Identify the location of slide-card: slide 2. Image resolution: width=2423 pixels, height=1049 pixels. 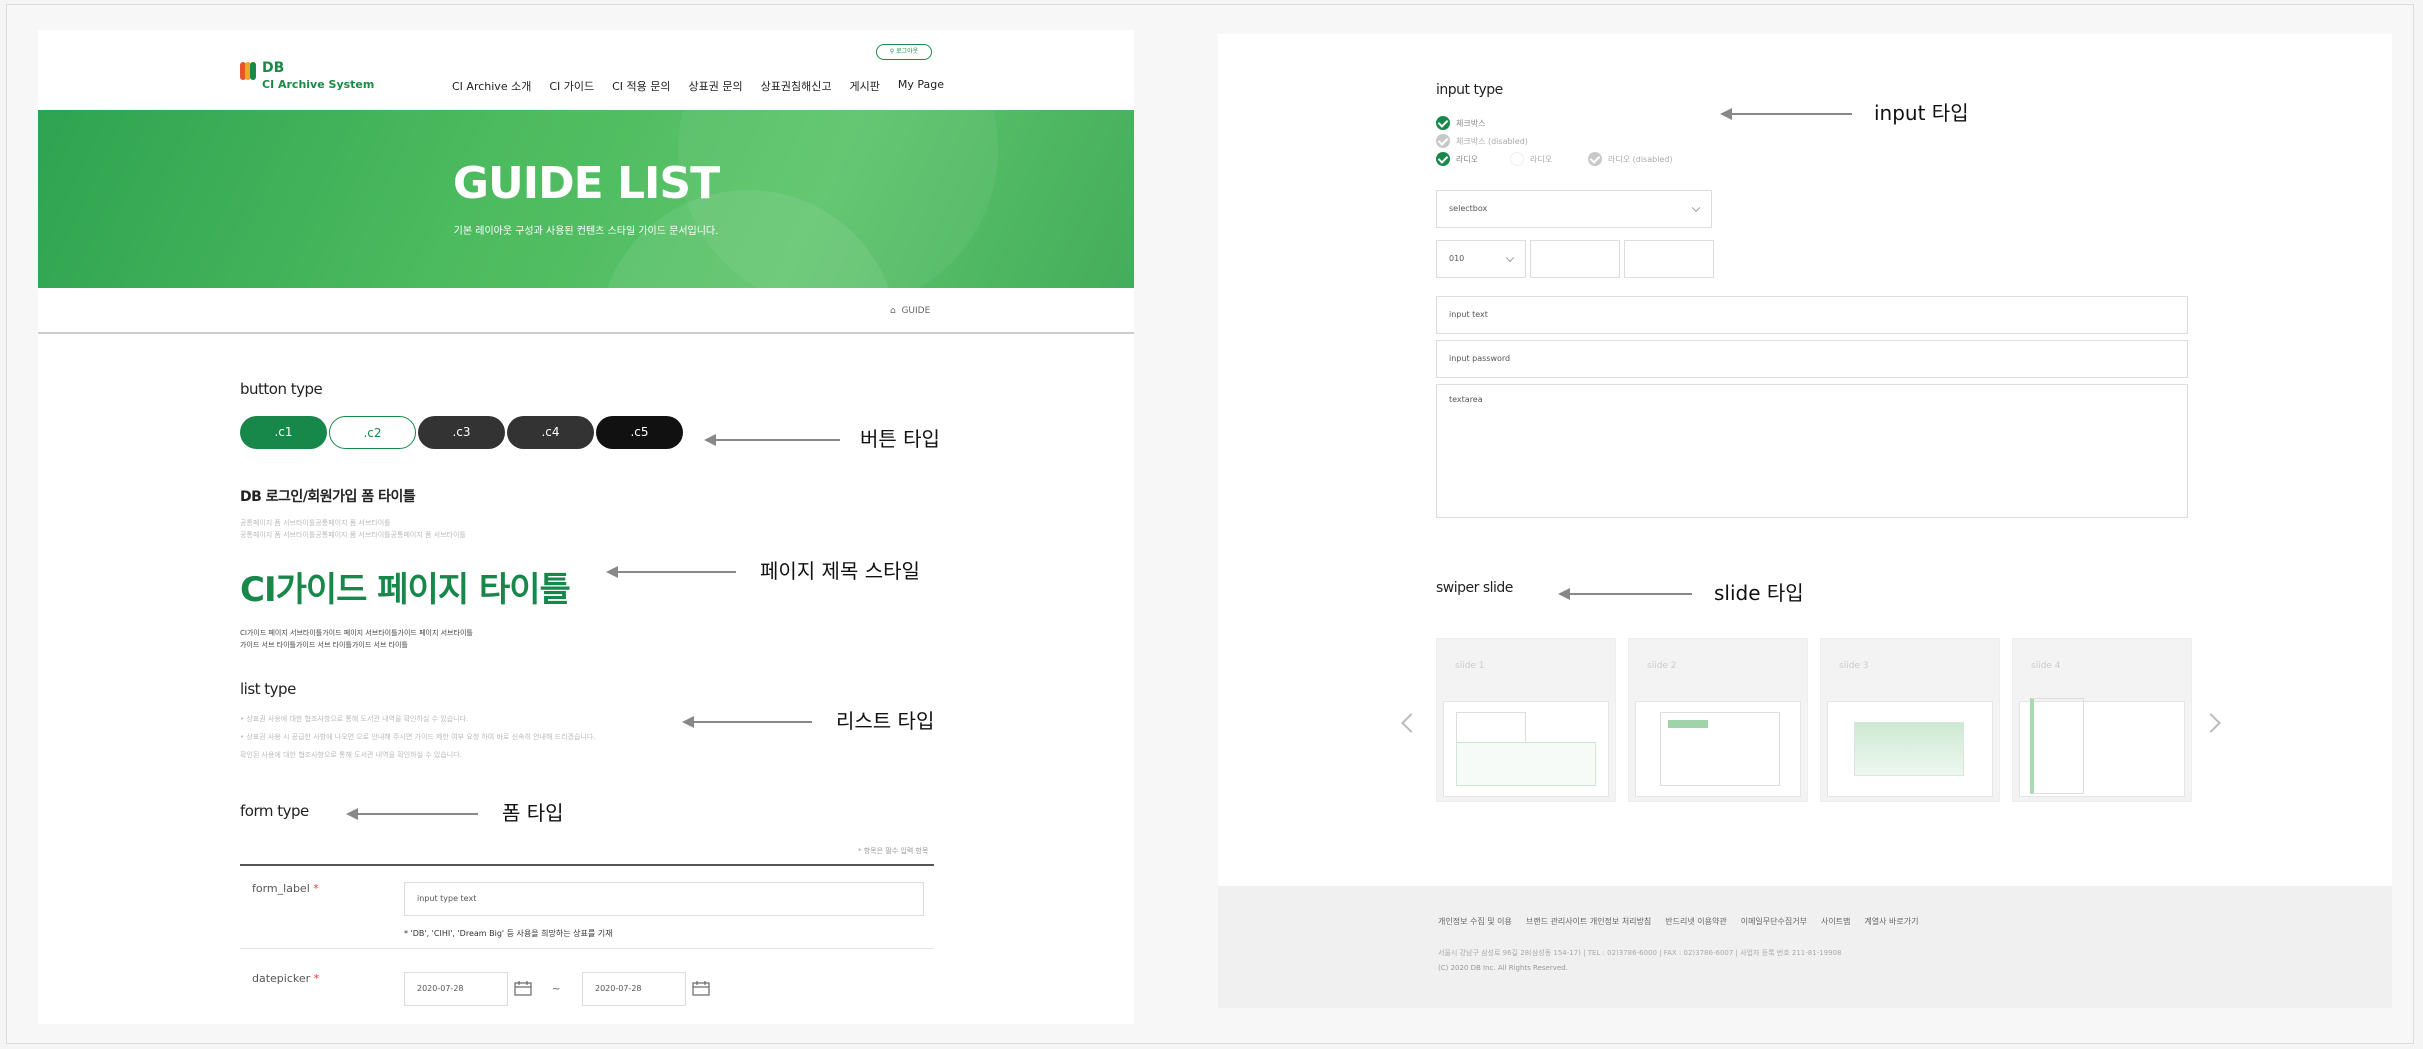
(1718, 720).